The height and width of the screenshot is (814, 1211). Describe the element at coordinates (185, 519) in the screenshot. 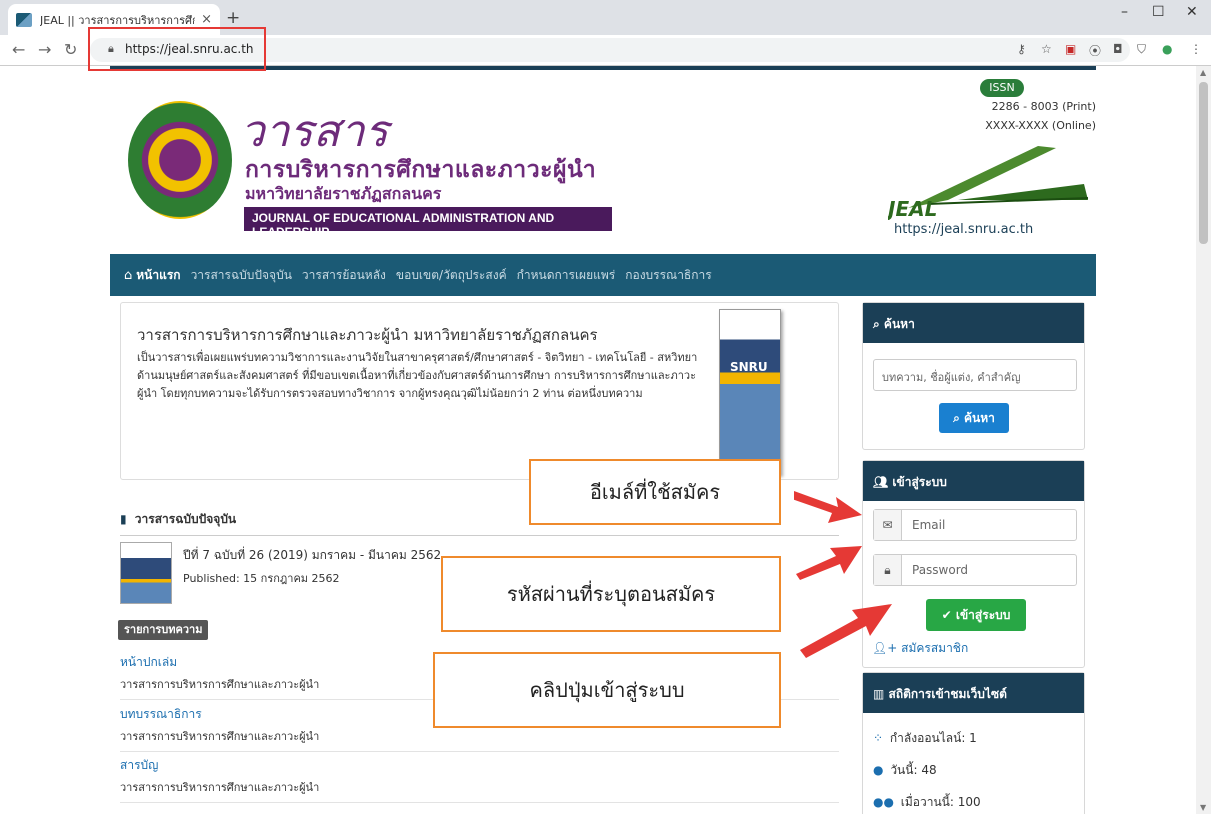

I see `current-issue-heading-text: วารสารฉบับปัจจุบัน` at that location.